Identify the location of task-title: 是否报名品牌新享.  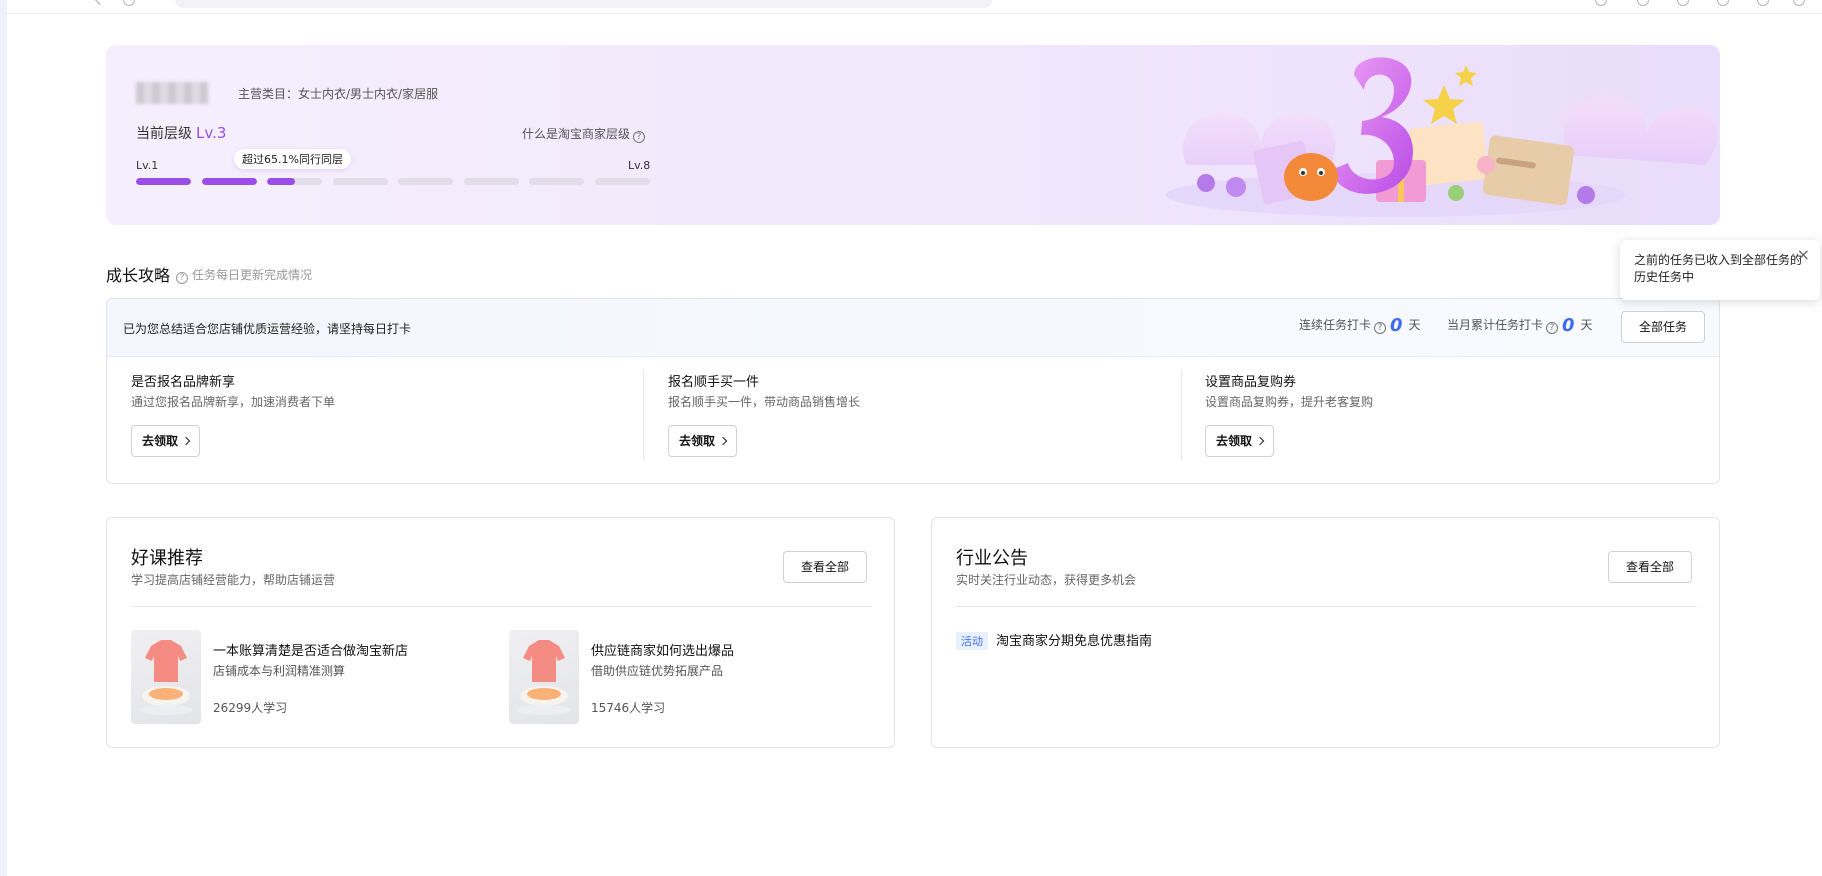
(183, 382).